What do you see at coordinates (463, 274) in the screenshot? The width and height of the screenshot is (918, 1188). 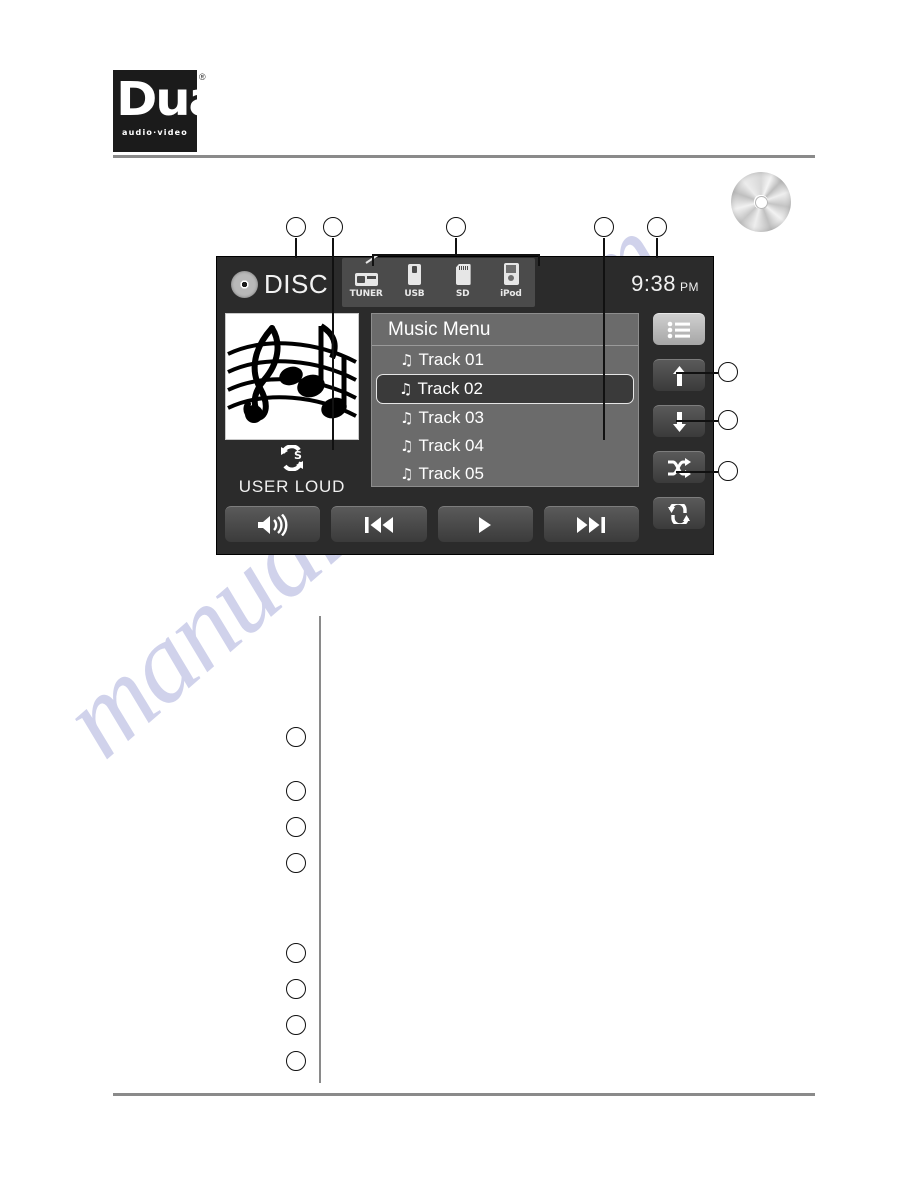 I see `sd-card-icon` at bounding box center [463, 274].